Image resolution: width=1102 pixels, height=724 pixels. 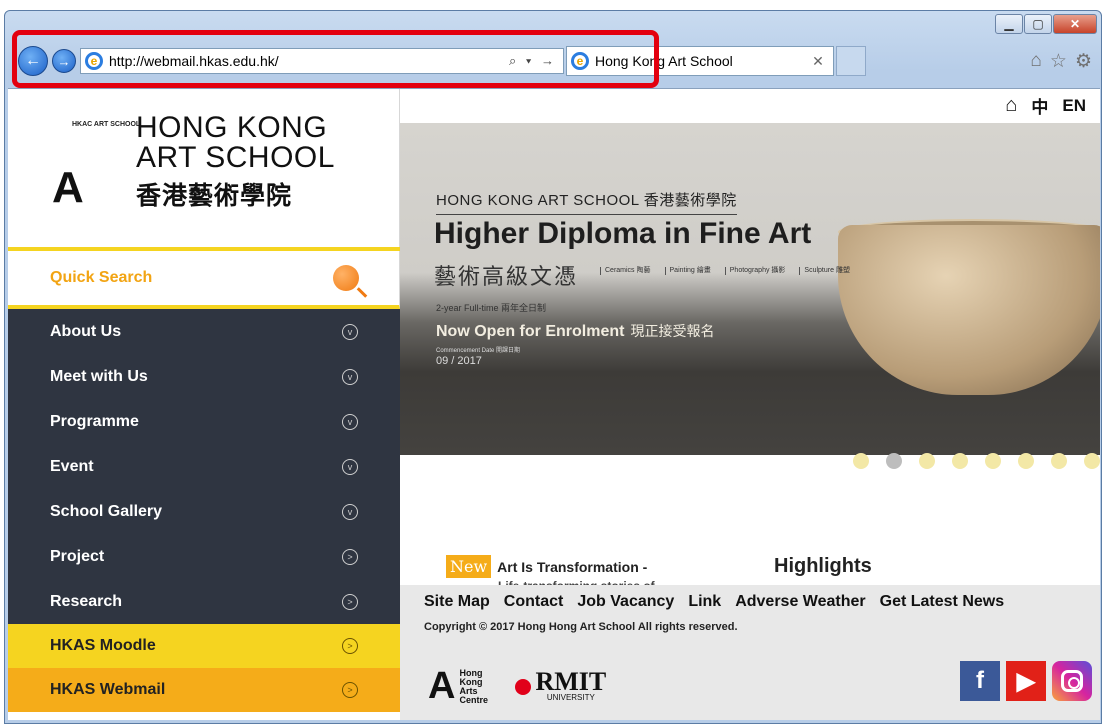 I want to click on logo-name-line1: HONG KONG, so click(x=232, y=127).